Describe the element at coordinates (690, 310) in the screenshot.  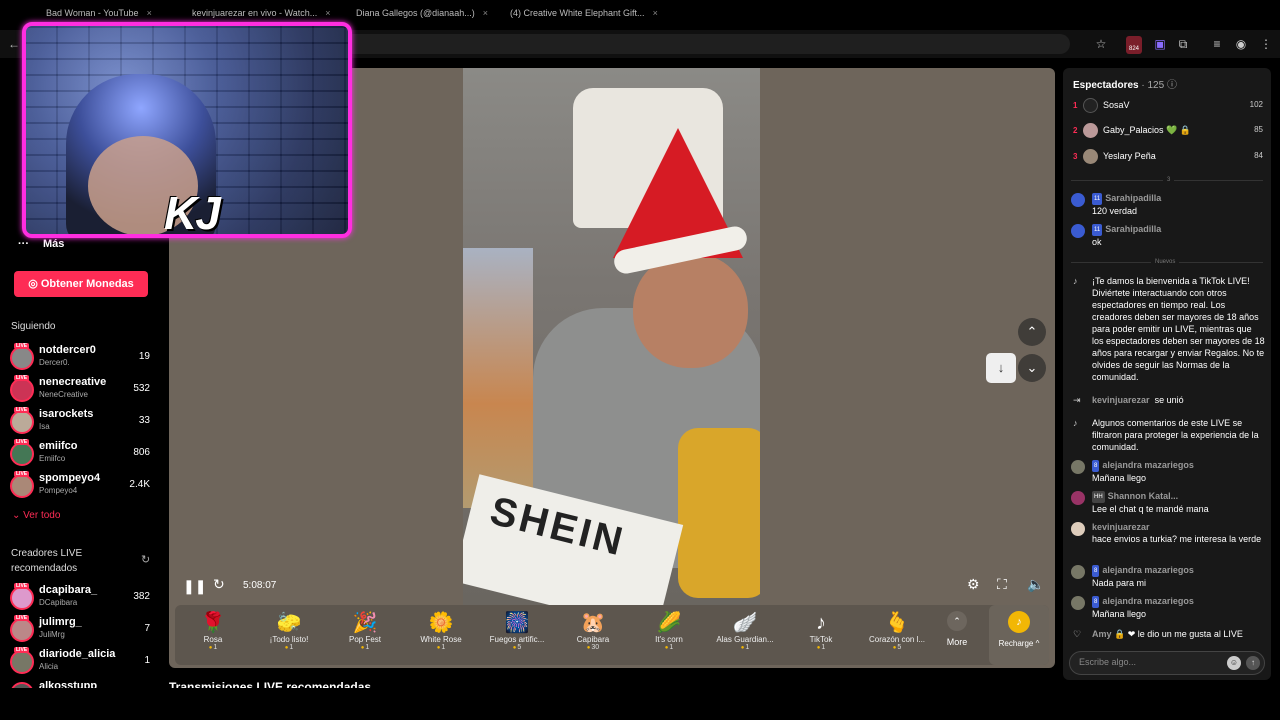
I see `video-person-face` at that location.